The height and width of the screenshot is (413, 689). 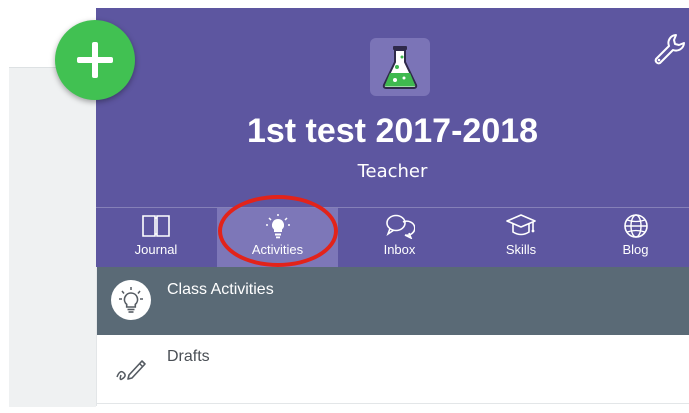 I want to click on book-icon, so click(x=156, y=226).